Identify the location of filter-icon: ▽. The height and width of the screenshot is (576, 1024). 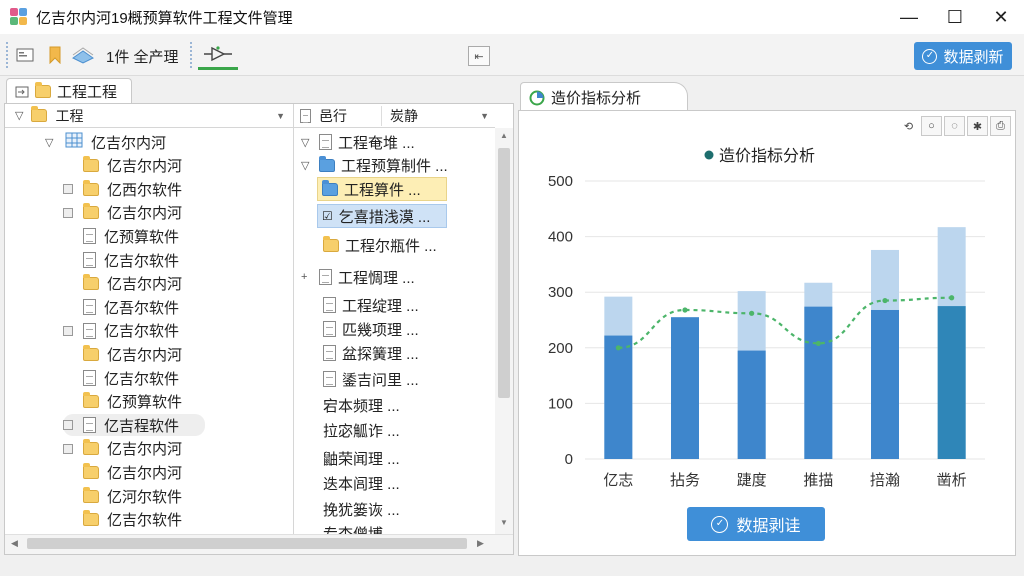
(19, 116).